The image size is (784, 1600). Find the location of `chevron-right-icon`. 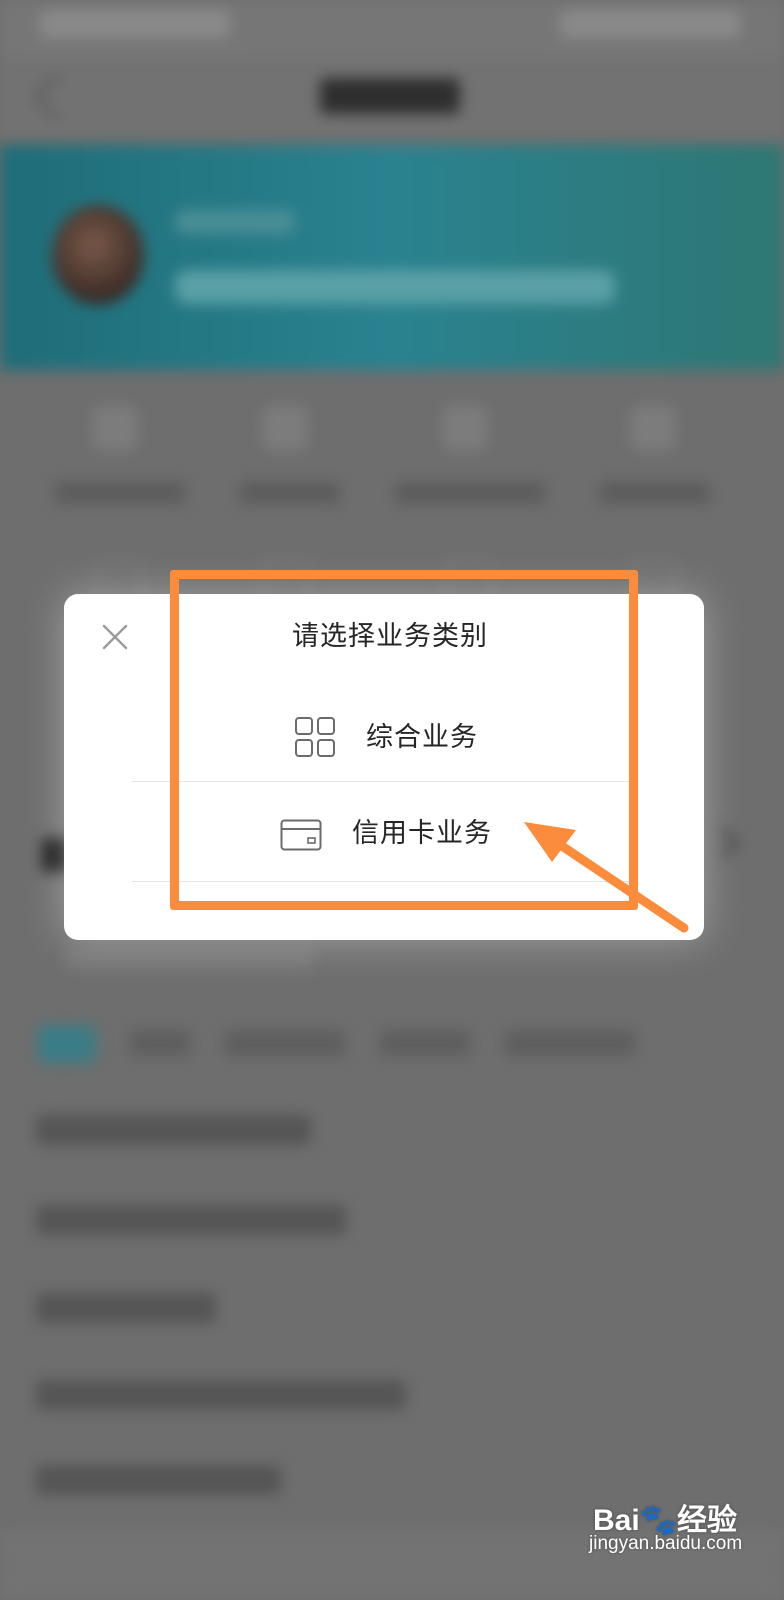

chevron-right-icon is located at coordinates (723, 843).